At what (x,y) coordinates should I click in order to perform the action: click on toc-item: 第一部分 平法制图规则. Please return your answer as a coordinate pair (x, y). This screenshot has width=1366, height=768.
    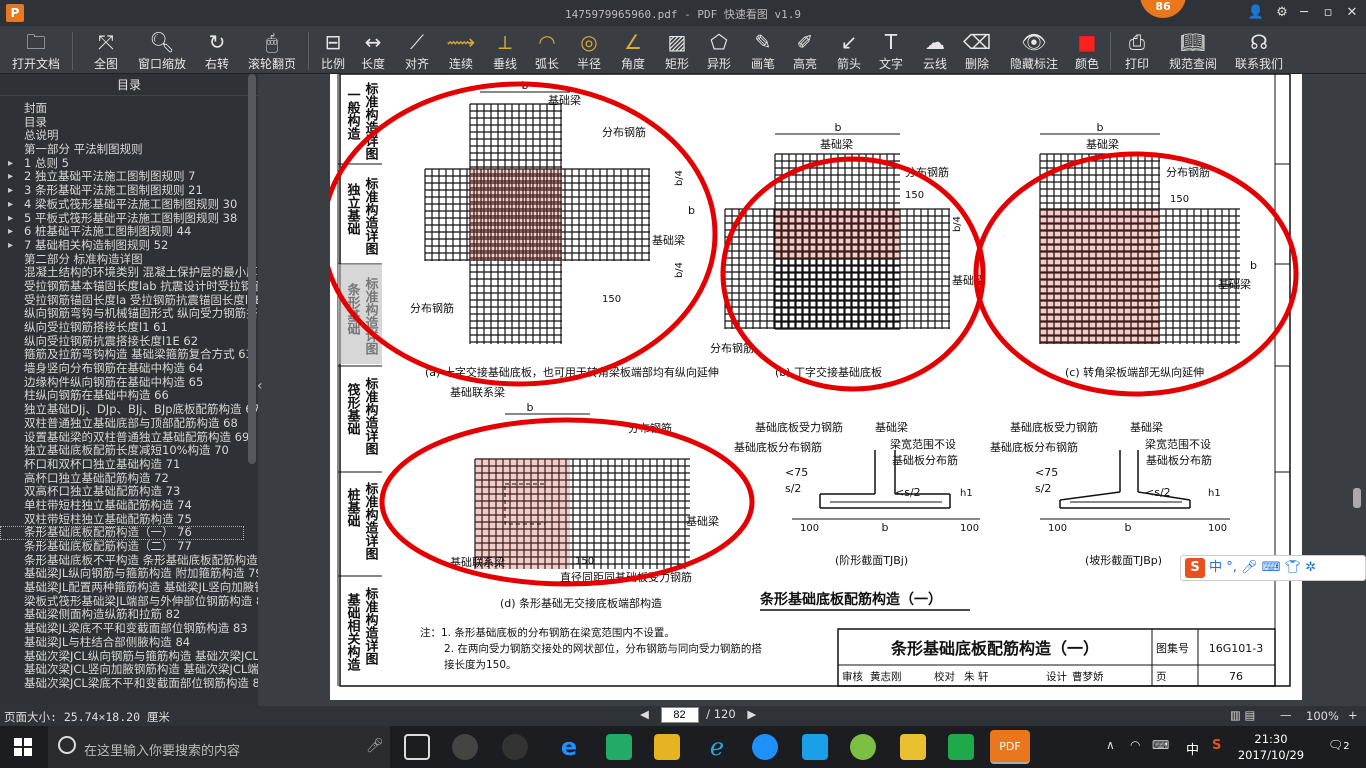
    Looking at the image, I should click on (129, 150).